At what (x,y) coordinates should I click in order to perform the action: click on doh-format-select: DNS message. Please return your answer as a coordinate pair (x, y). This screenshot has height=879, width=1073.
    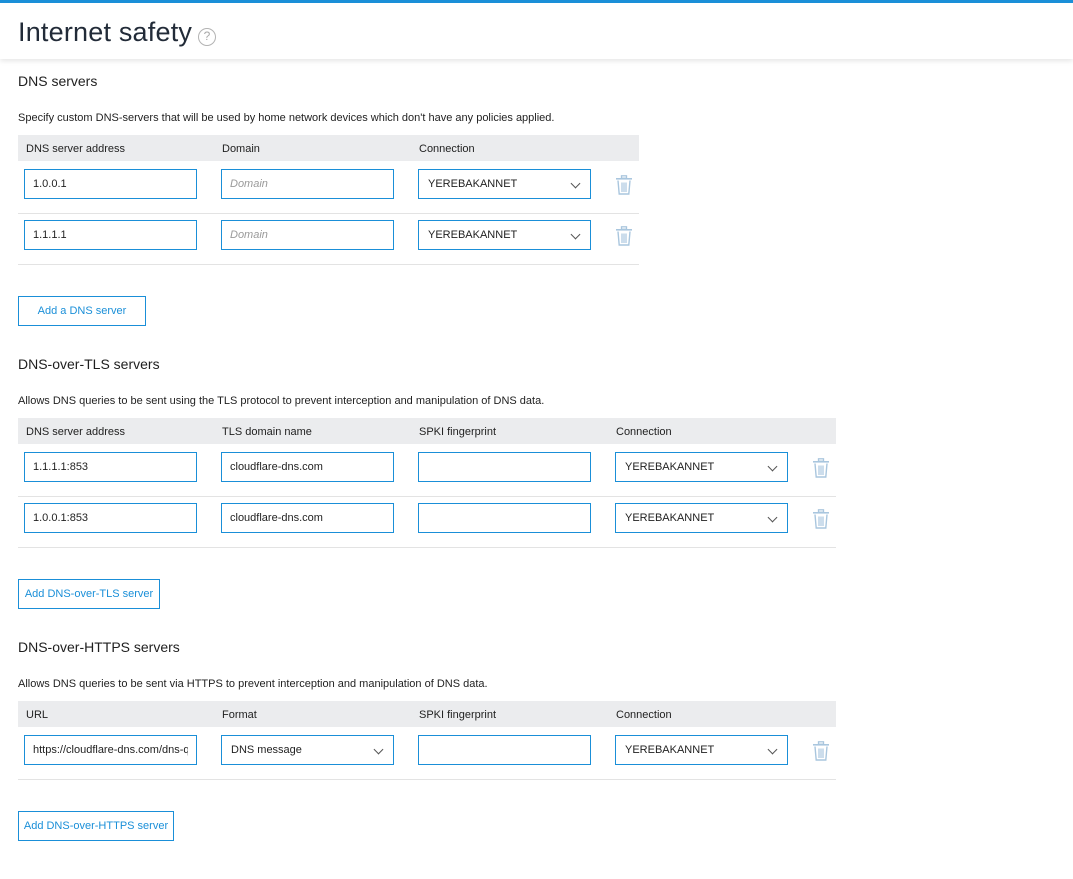
    Looking at the image, I should click on (307, 750).